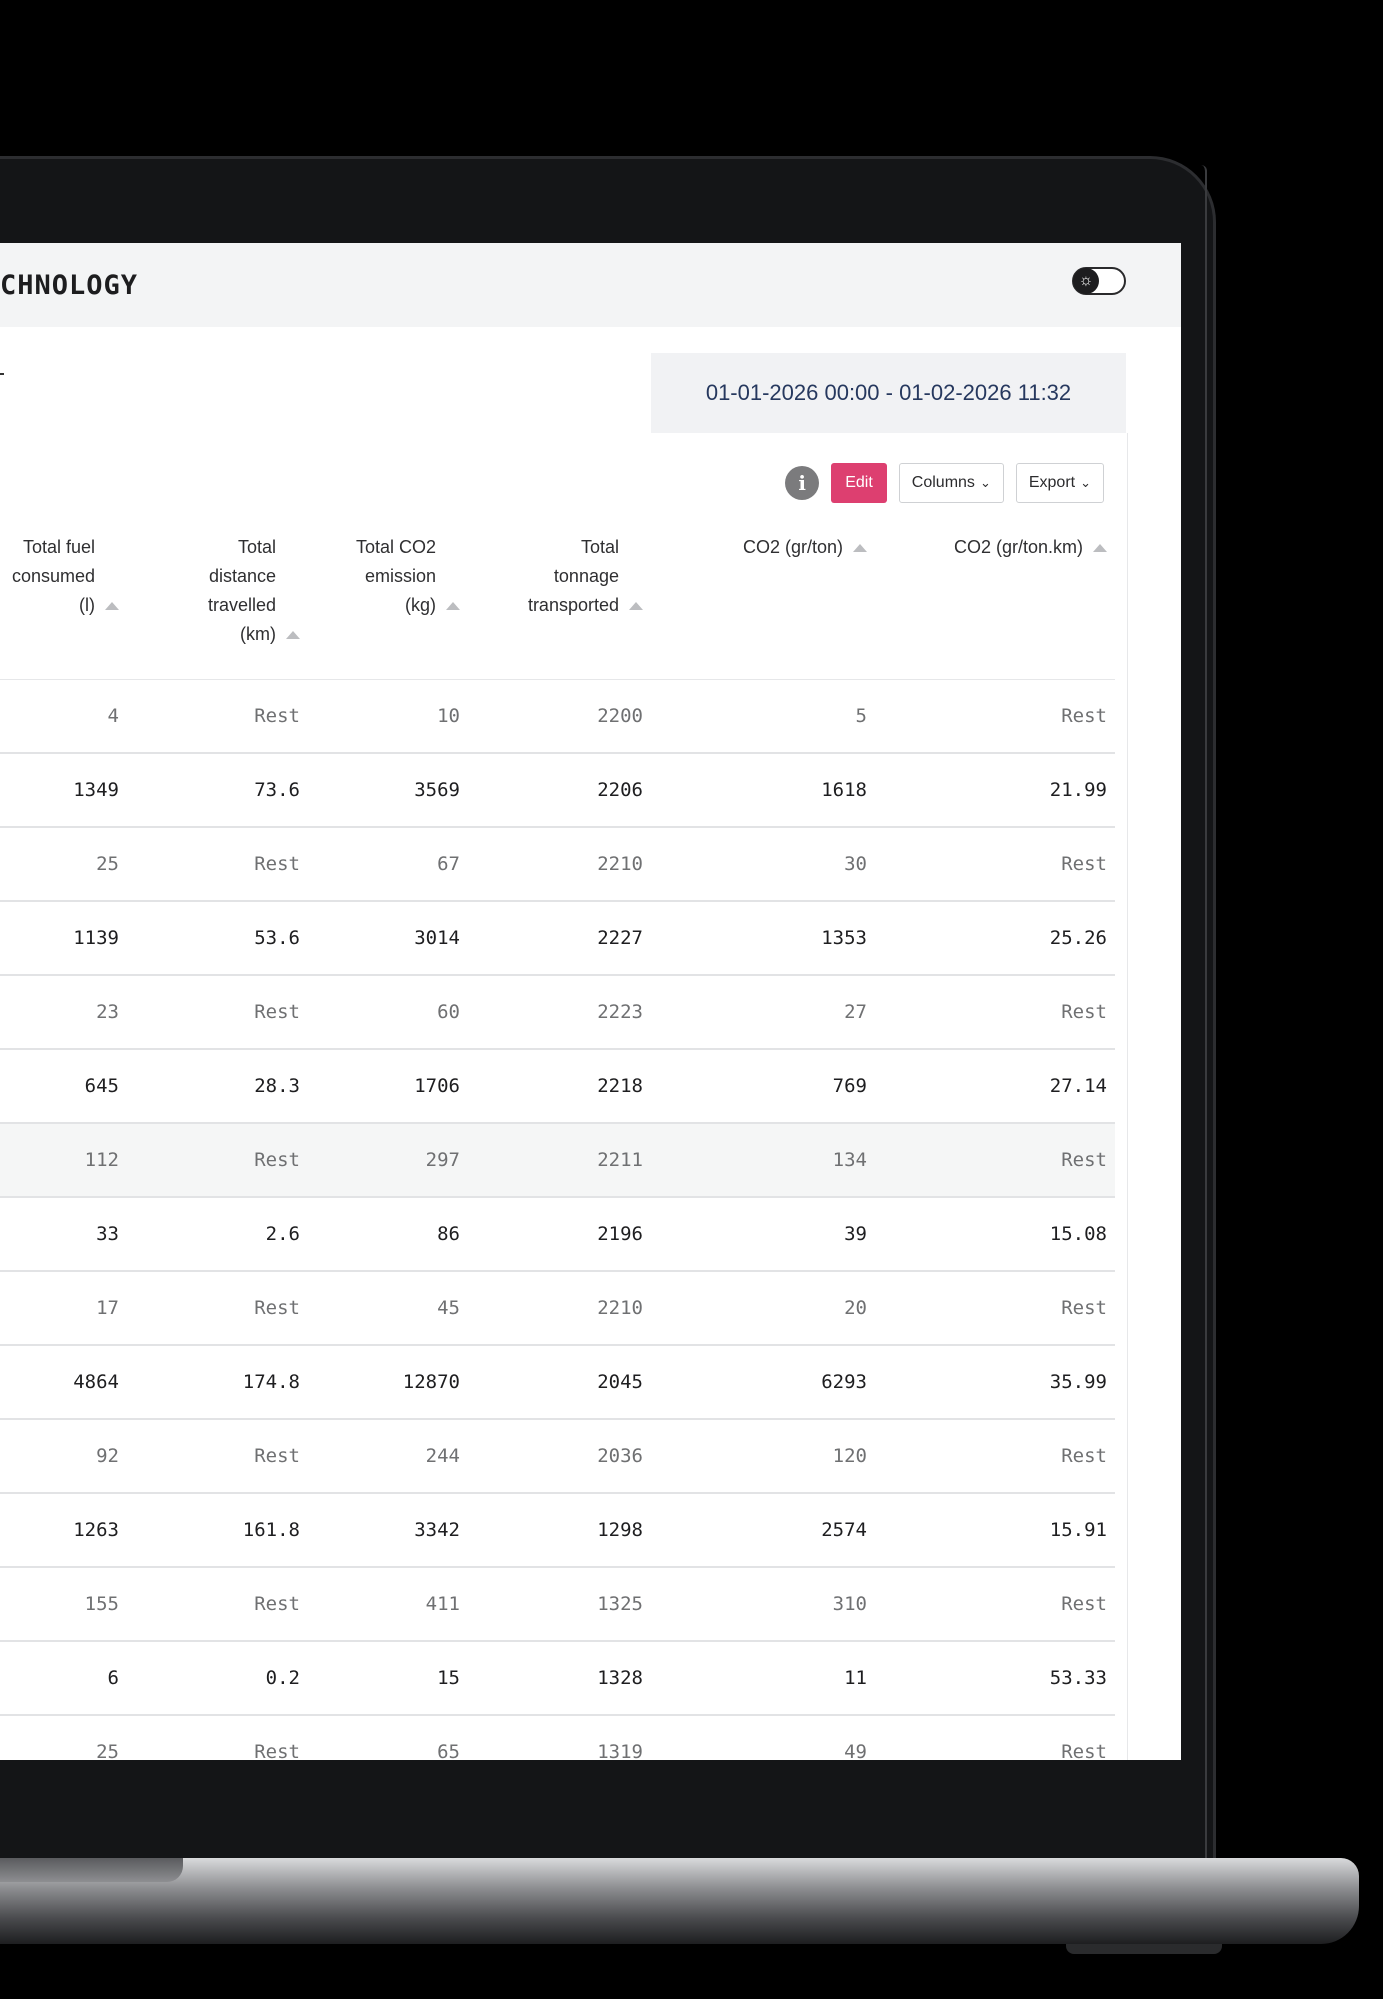  What do you see at coordinates (63, 1308) in the screenshot?
I see `table-cell: 17` at bounding box center [63, 1308].